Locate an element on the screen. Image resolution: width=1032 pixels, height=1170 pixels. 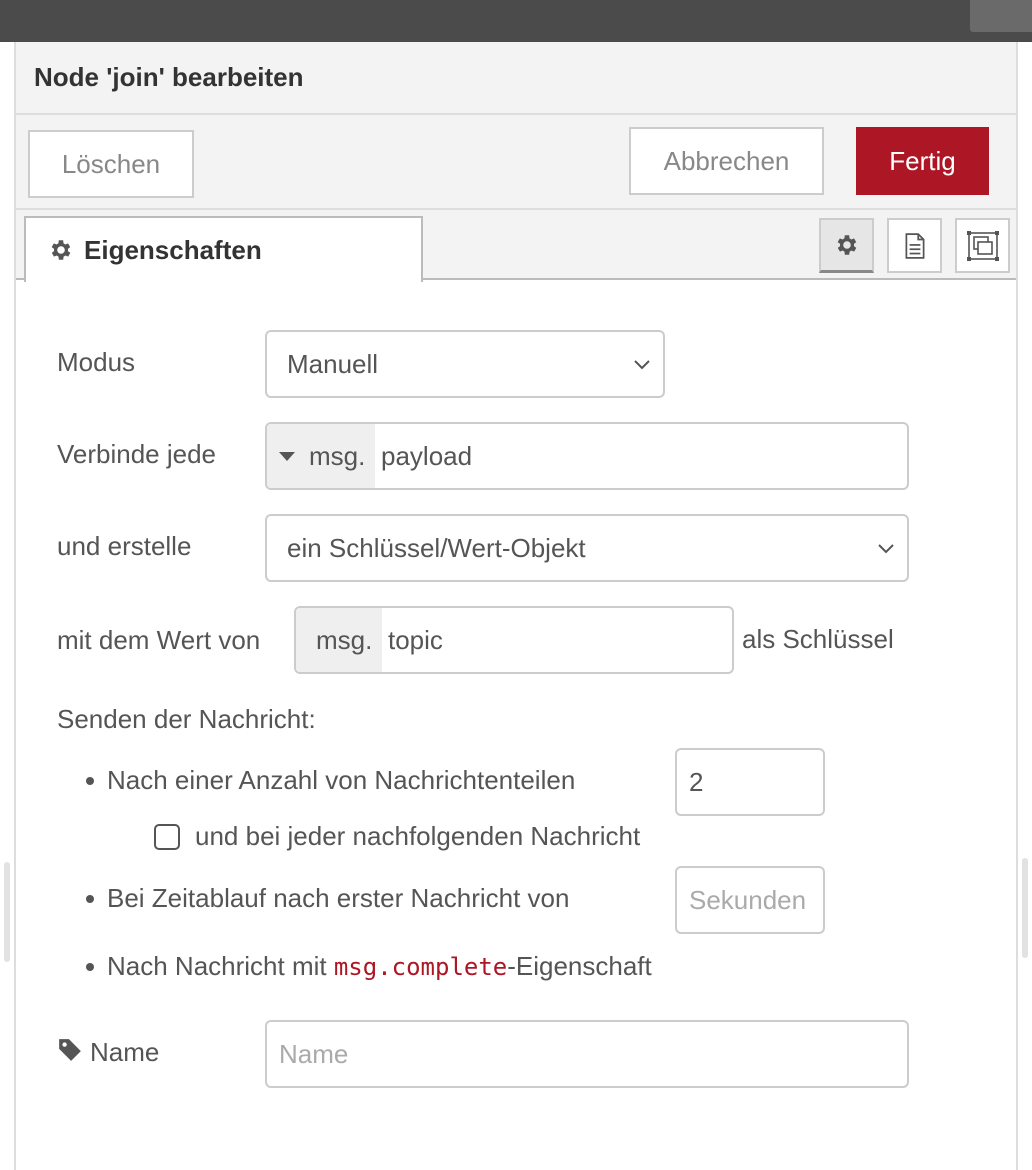
combine-typed-input: msg. payload is located at coordinates (587, 456).